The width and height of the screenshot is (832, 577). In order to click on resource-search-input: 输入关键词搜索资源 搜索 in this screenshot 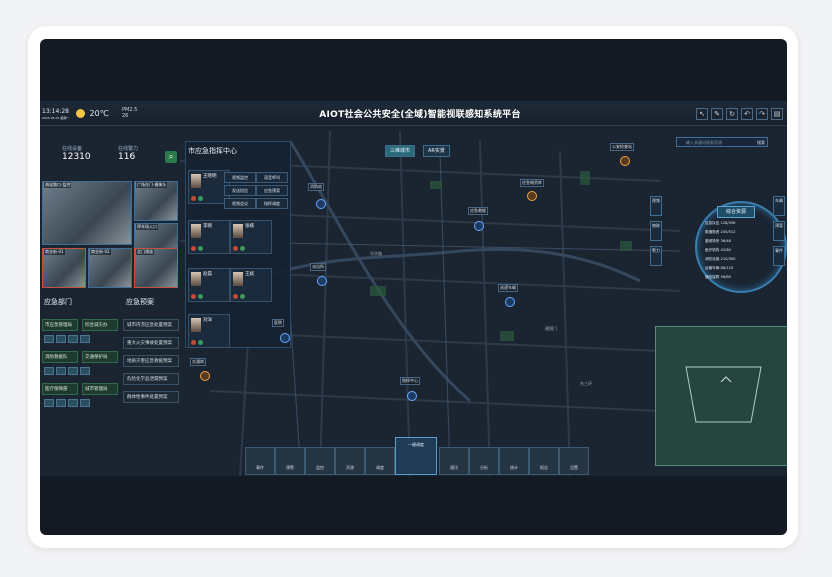, I will do `click(722, 142)`.